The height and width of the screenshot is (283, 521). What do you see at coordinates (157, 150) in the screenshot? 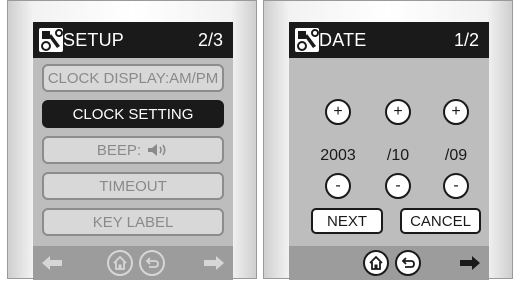
I see `speaker-icon` at bounding box center [157, 150].